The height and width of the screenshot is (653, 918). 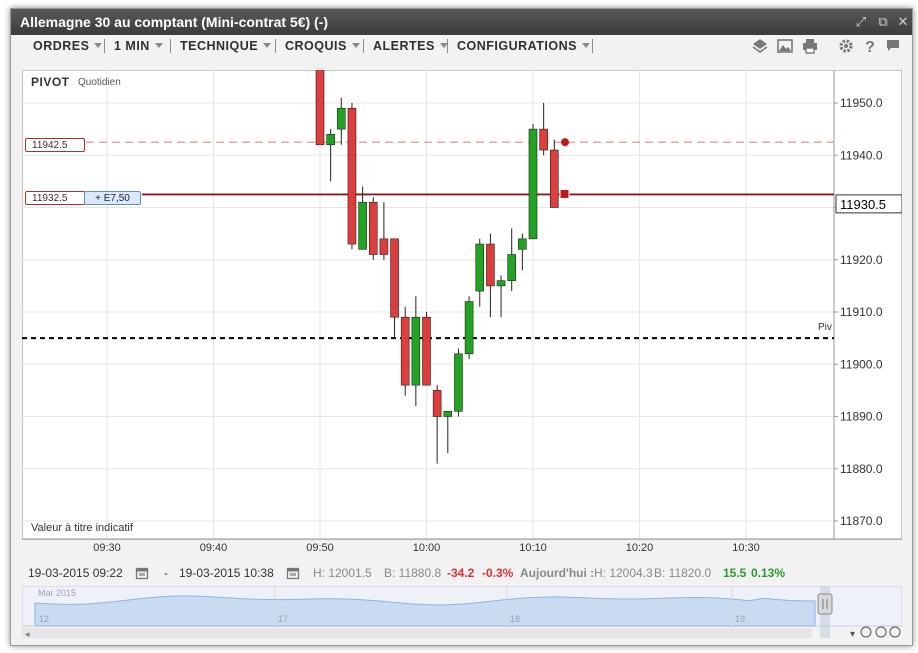 I want to click on navigator-day-label: 18, so click(x=515, y=619).